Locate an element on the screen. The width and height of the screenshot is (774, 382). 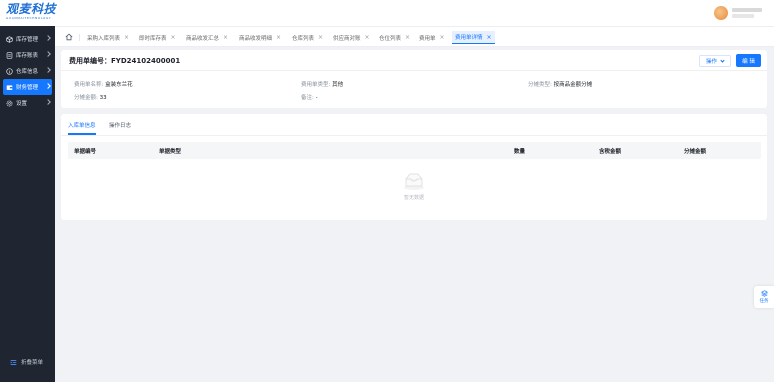
tab-label: 仓库列表 is located at coordinates (303, 38).